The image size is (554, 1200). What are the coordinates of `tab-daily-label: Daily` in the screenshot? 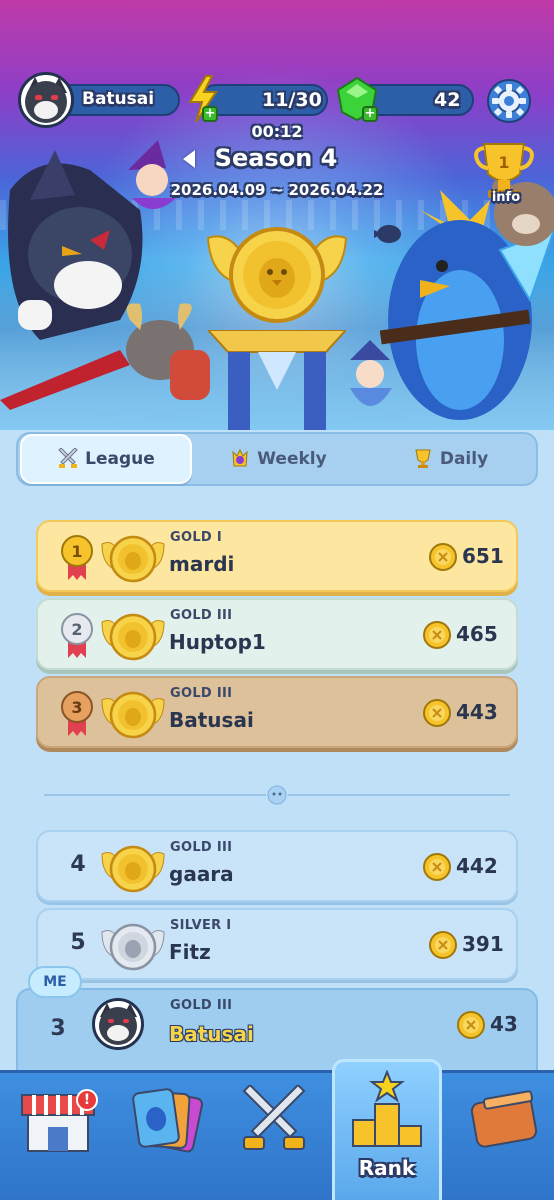 It's located at (464, 459).